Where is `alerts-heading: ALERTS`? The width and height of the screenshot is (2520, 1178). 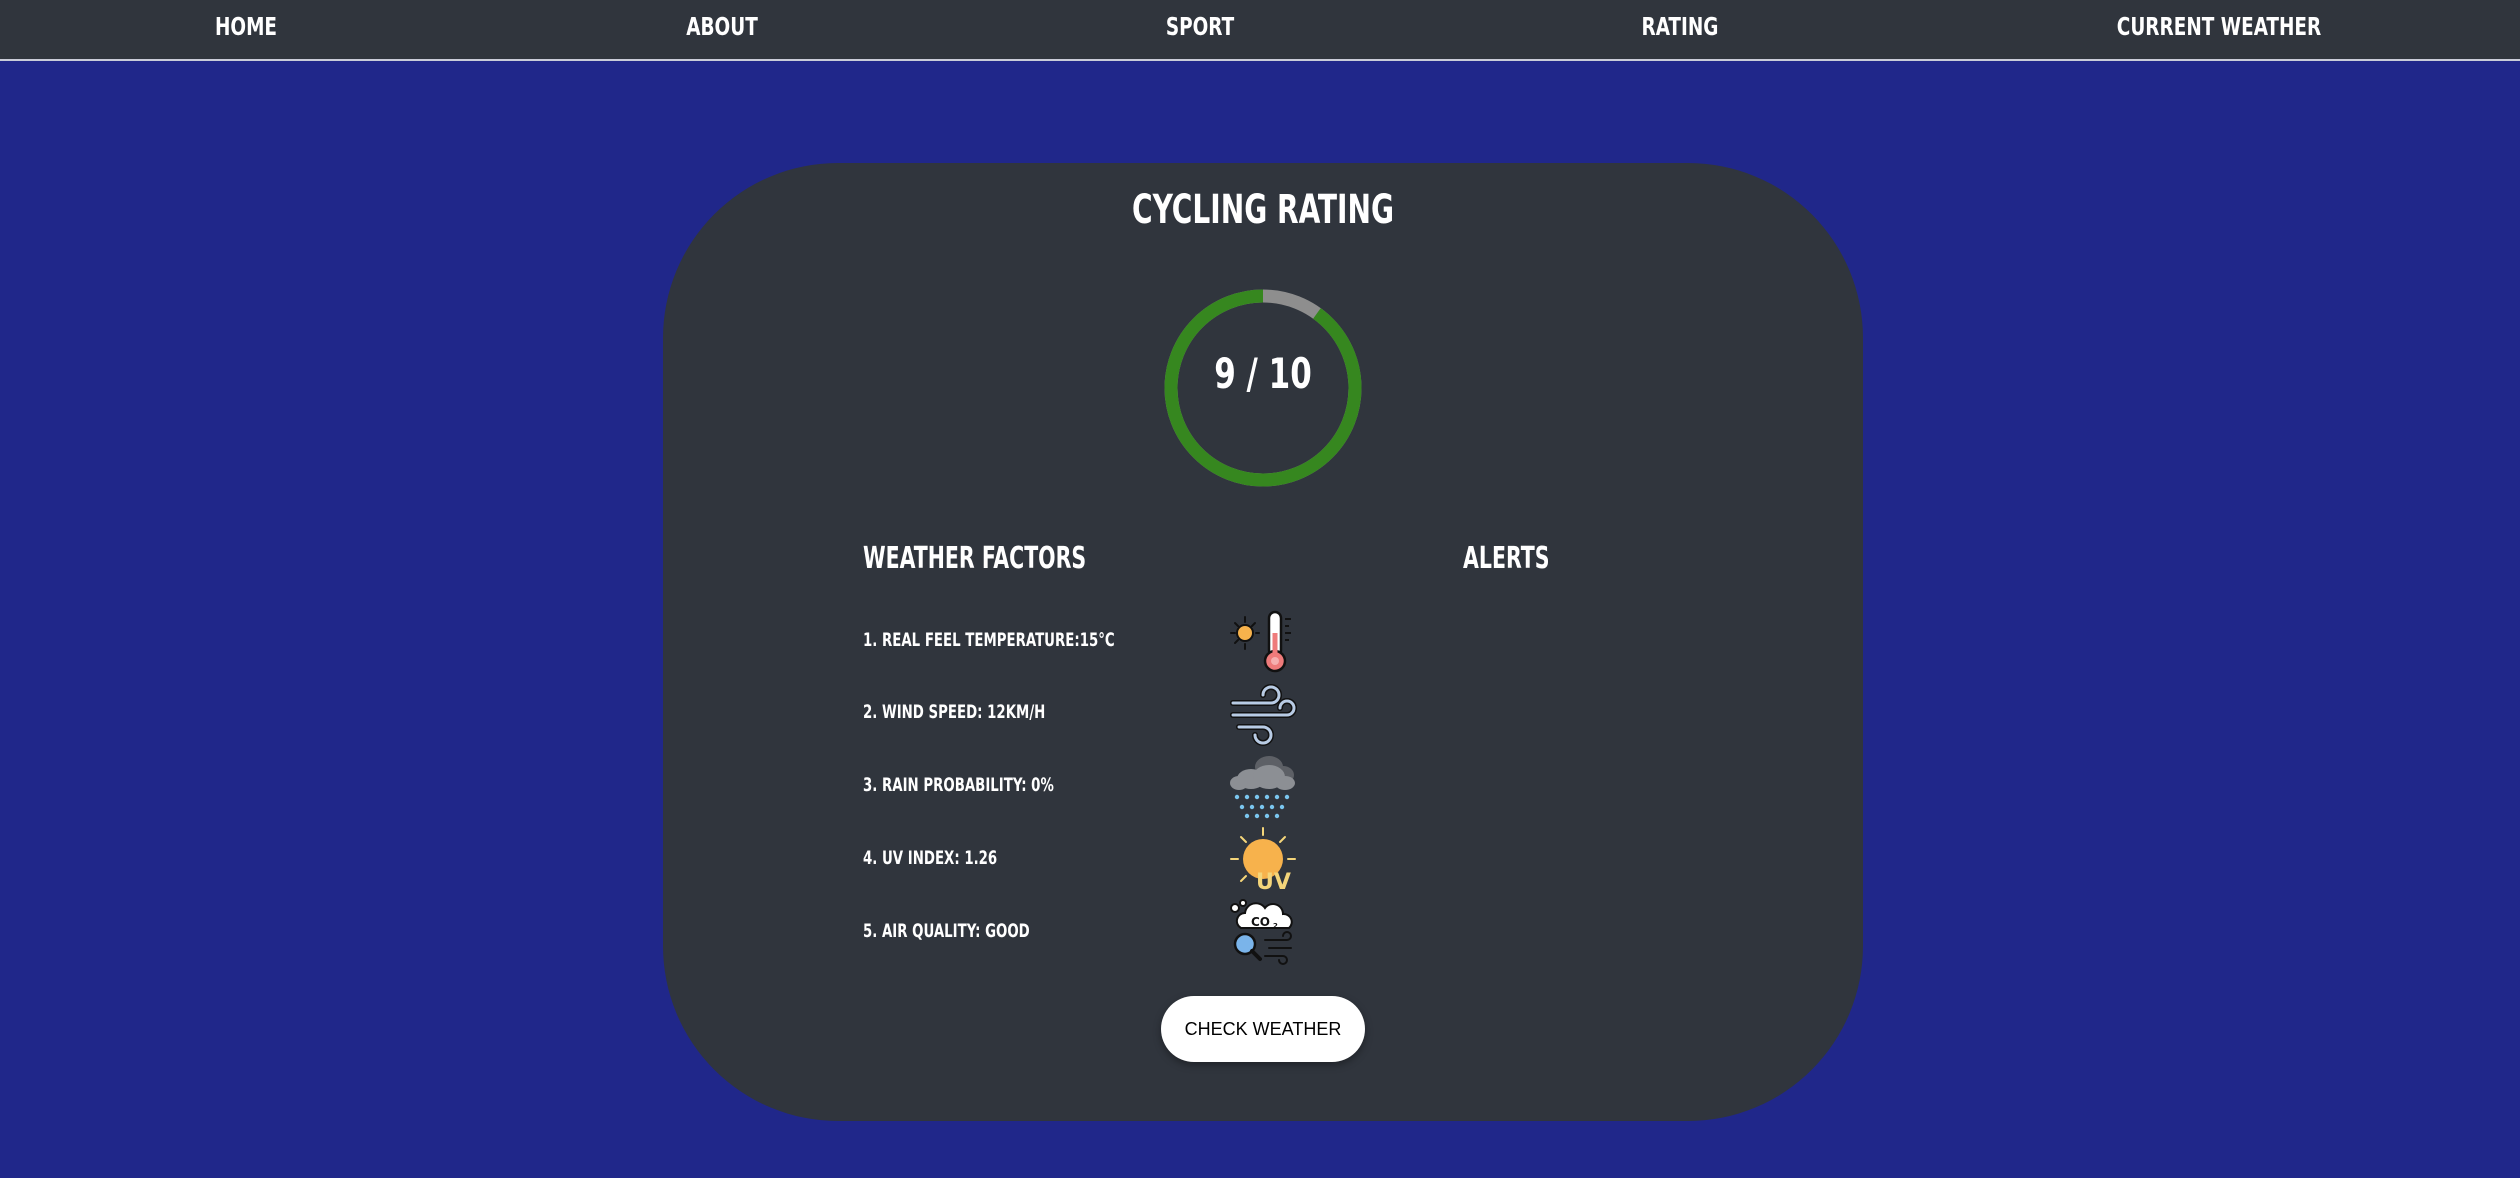
alerts-heading: ALERTS is located at coordinates (1506, 558).